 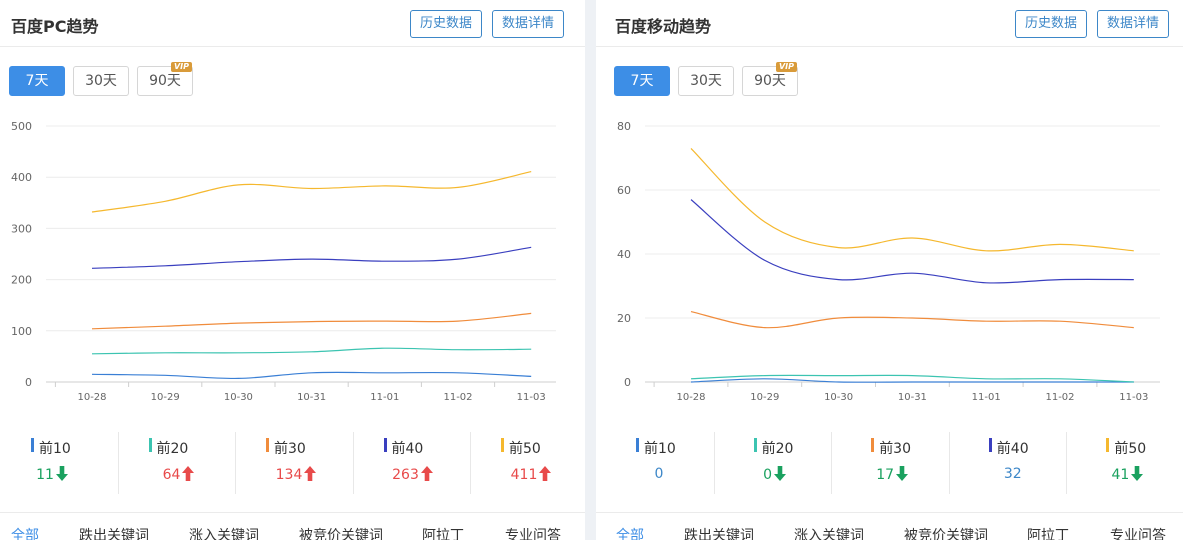 I want to click on rank-stat-value: 263, so click(x=412, y=474).